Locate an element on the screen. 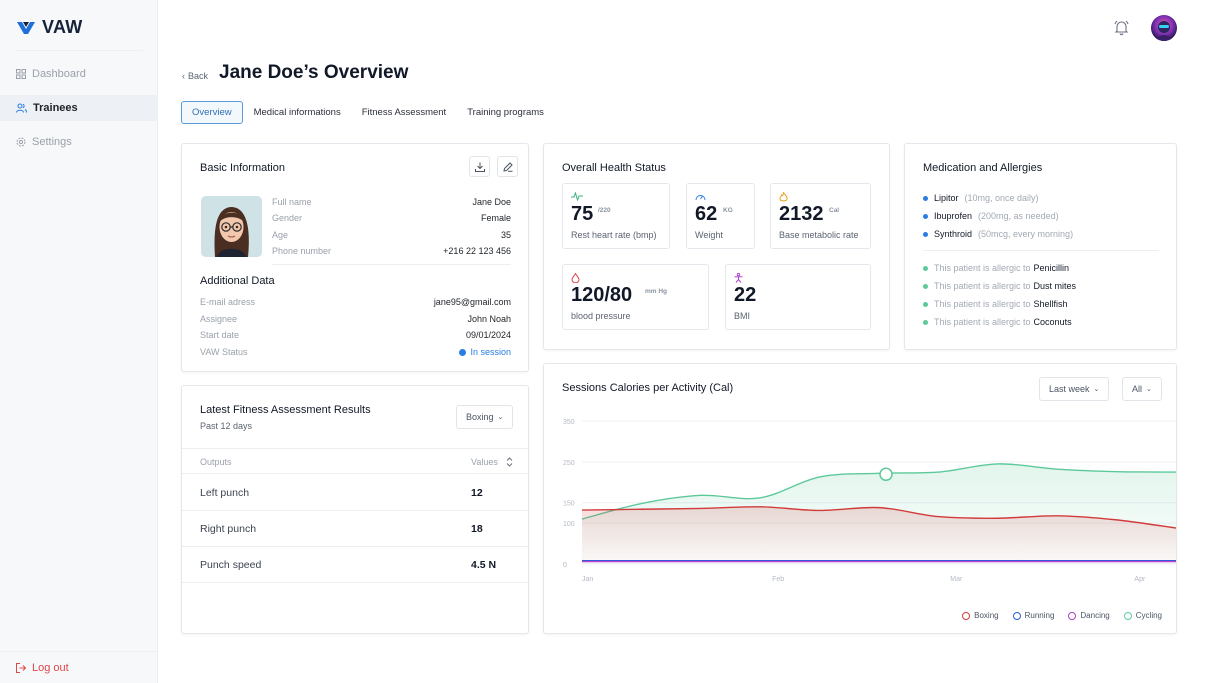 The image size is (1214, 683). status-badge: In session is located at coordinates (485, 352).